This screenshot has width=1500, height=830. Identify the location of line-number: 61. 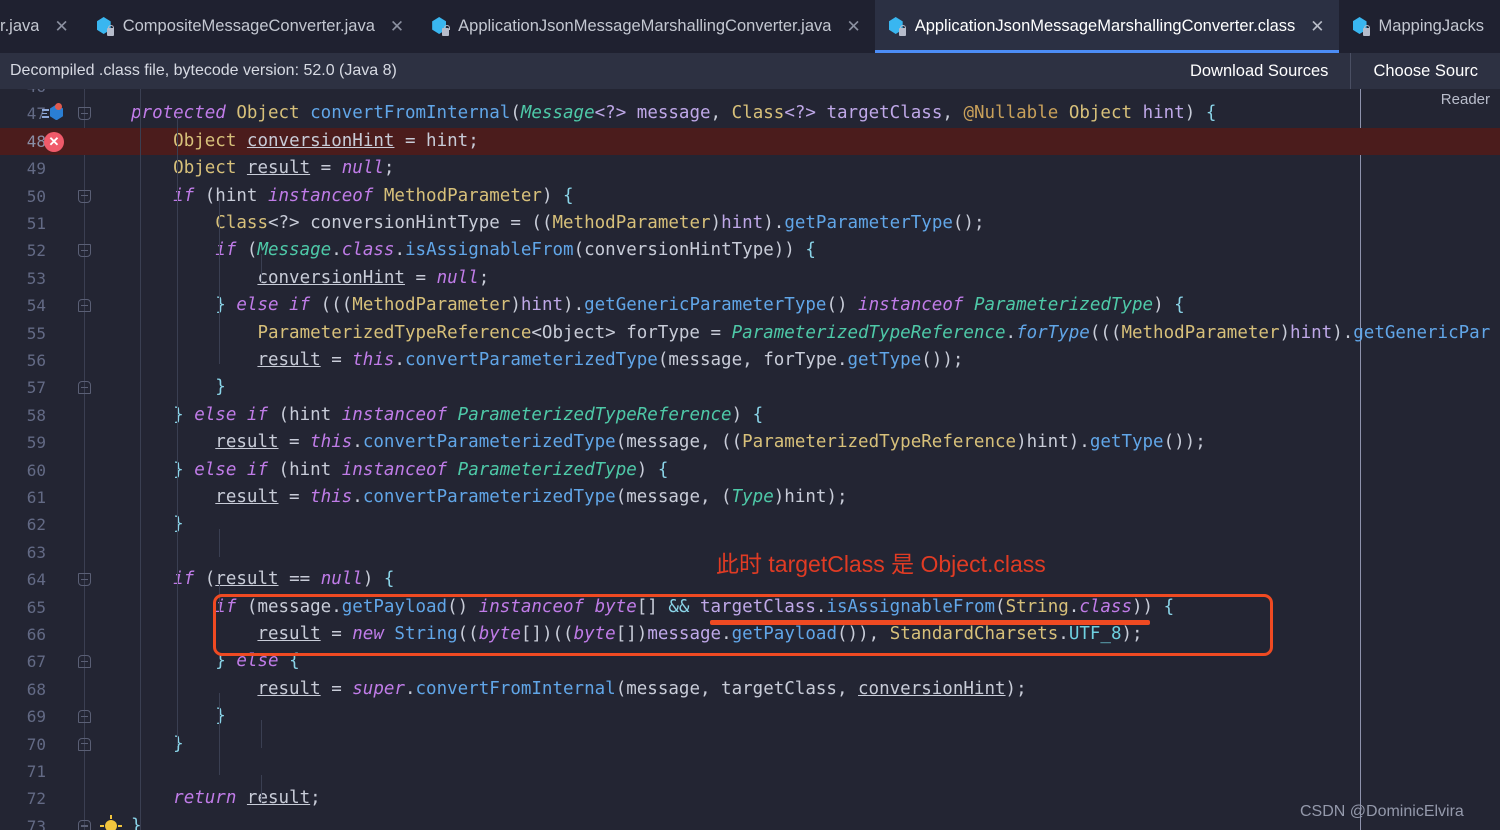
(36, 497).